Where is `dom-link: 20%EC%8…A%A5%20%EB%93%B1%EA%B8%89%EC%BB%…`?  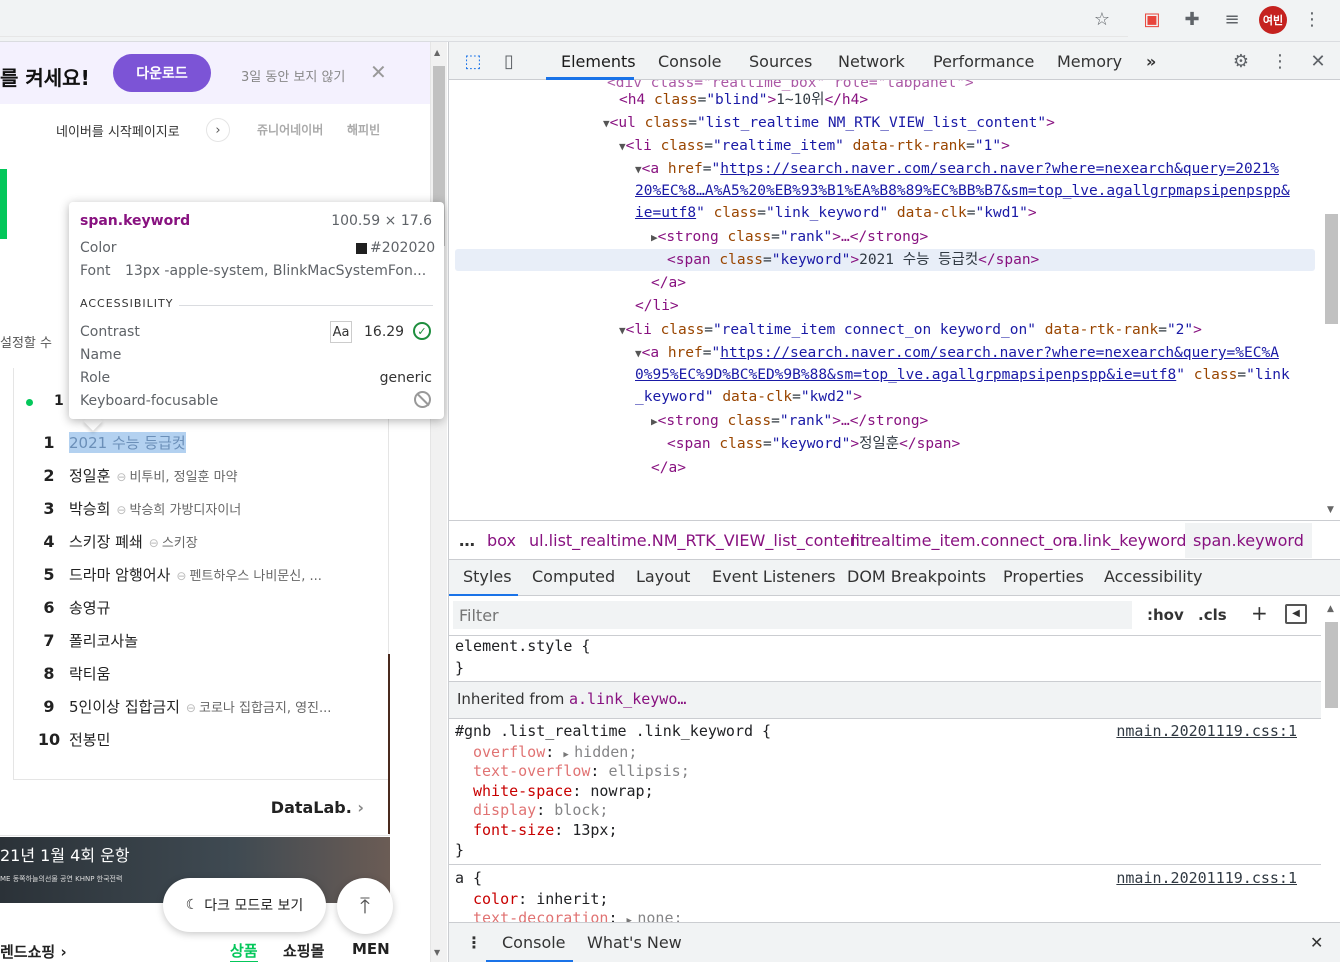
dom-link: 20%EC%8…A%A5%20%EB%93%B1%EA%B8%89%EC%BB%… is located at coordinates (962, 191).